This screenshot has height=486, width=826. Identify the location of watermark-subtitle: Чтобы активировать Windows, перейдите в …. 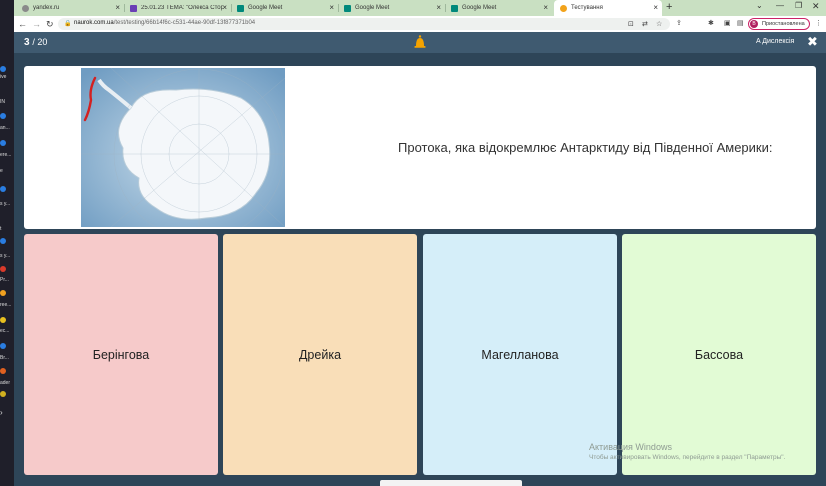
(687, 457).